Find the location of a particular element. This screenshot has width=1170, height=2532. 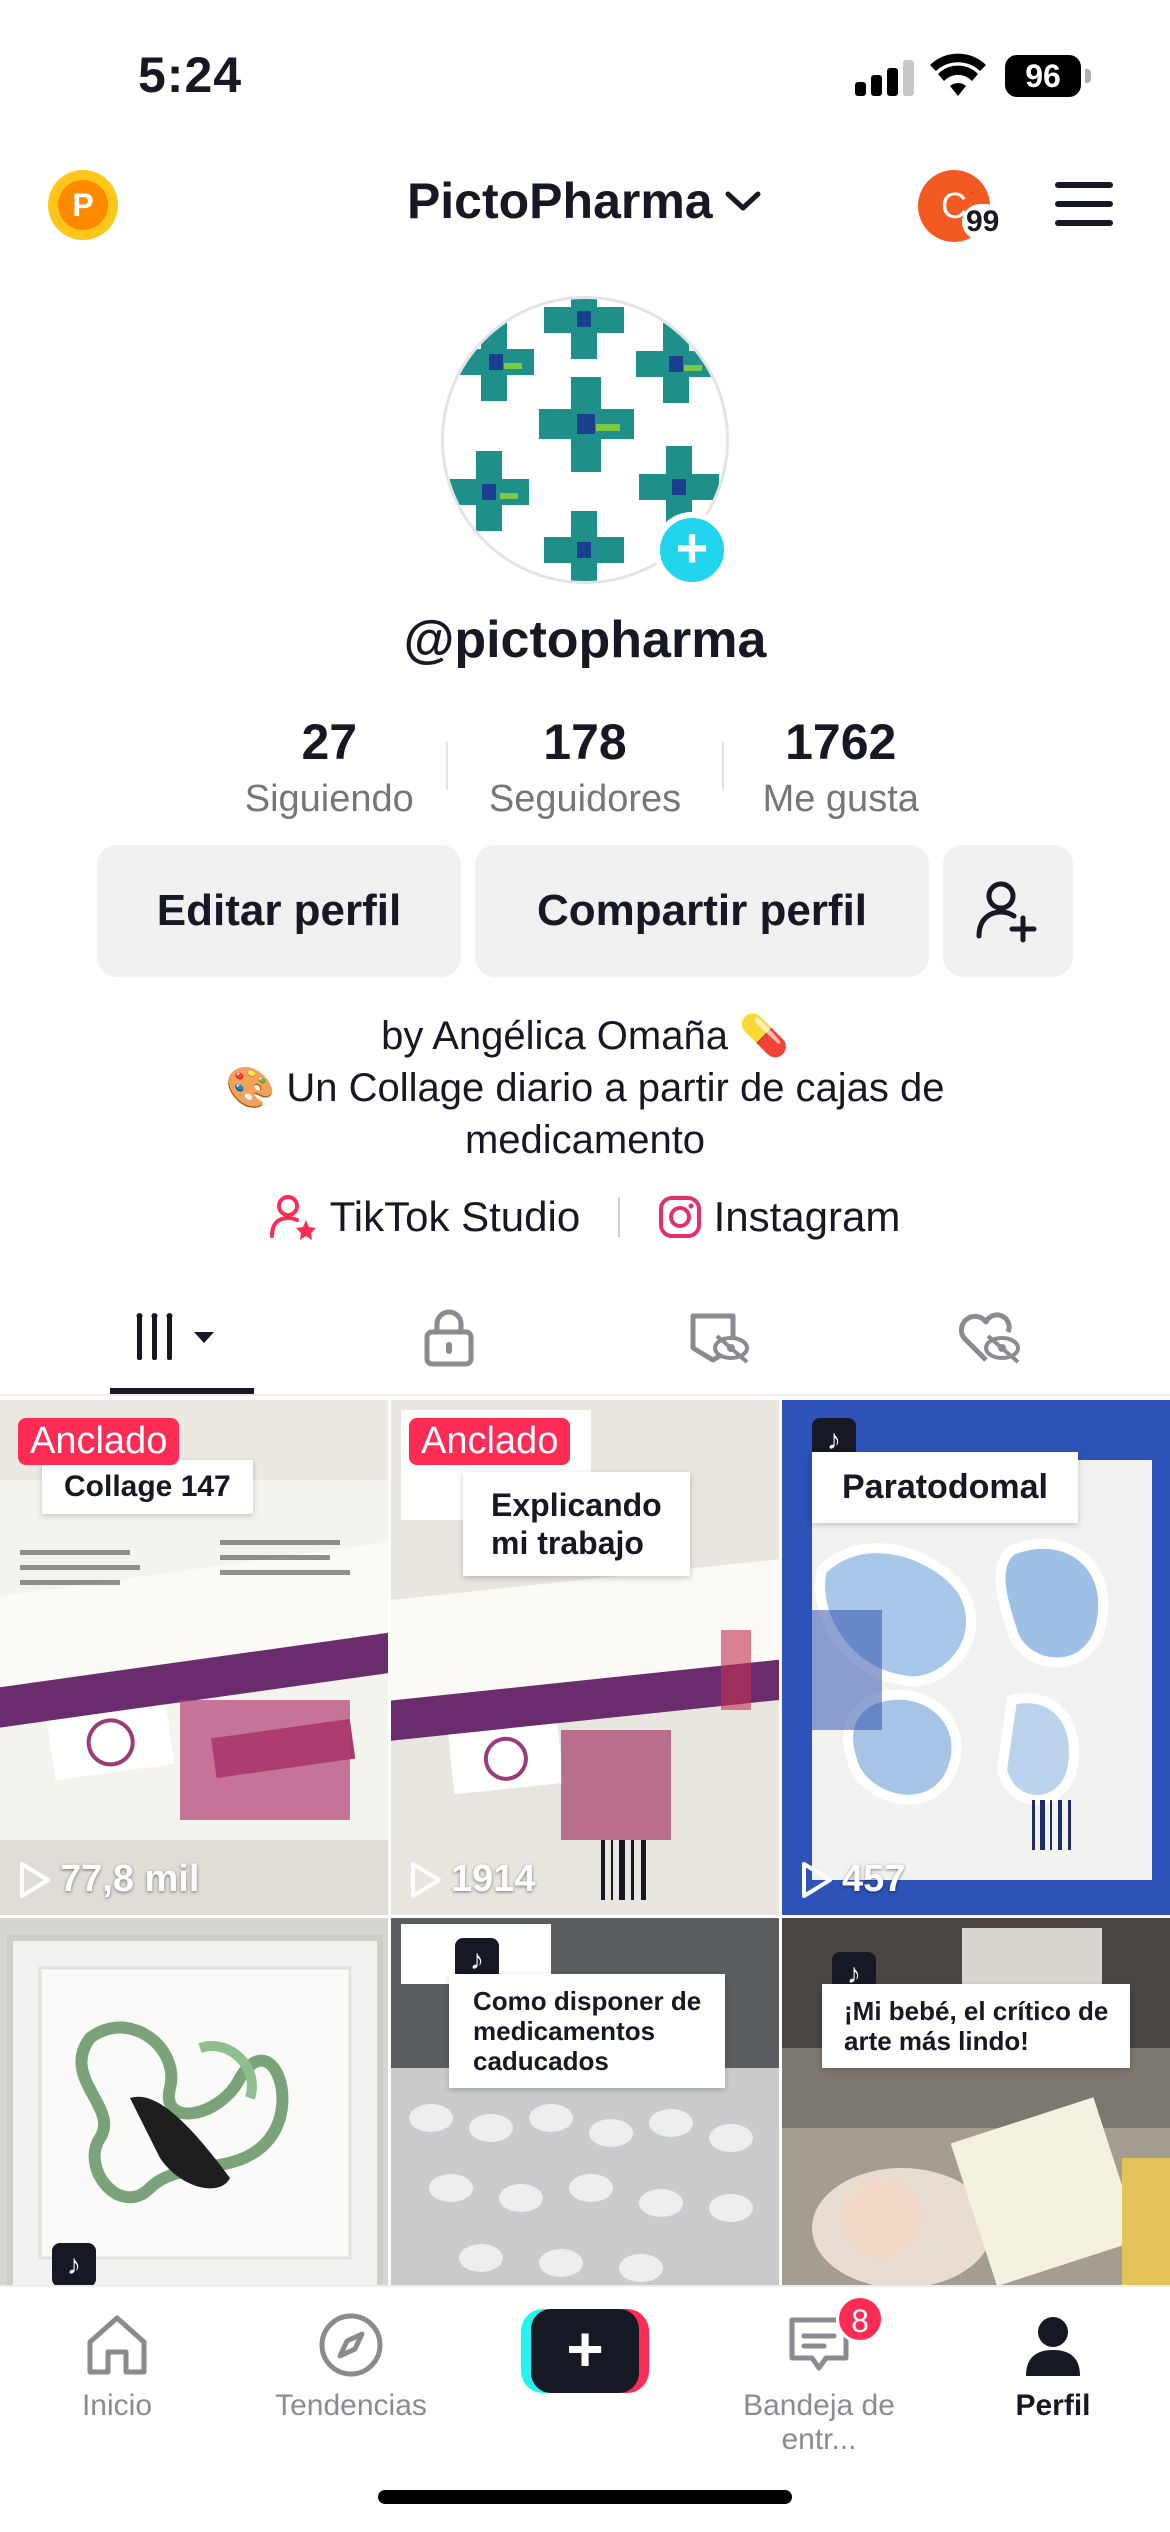

inbox-badge: 8 is located at coordinates (860, 2319).